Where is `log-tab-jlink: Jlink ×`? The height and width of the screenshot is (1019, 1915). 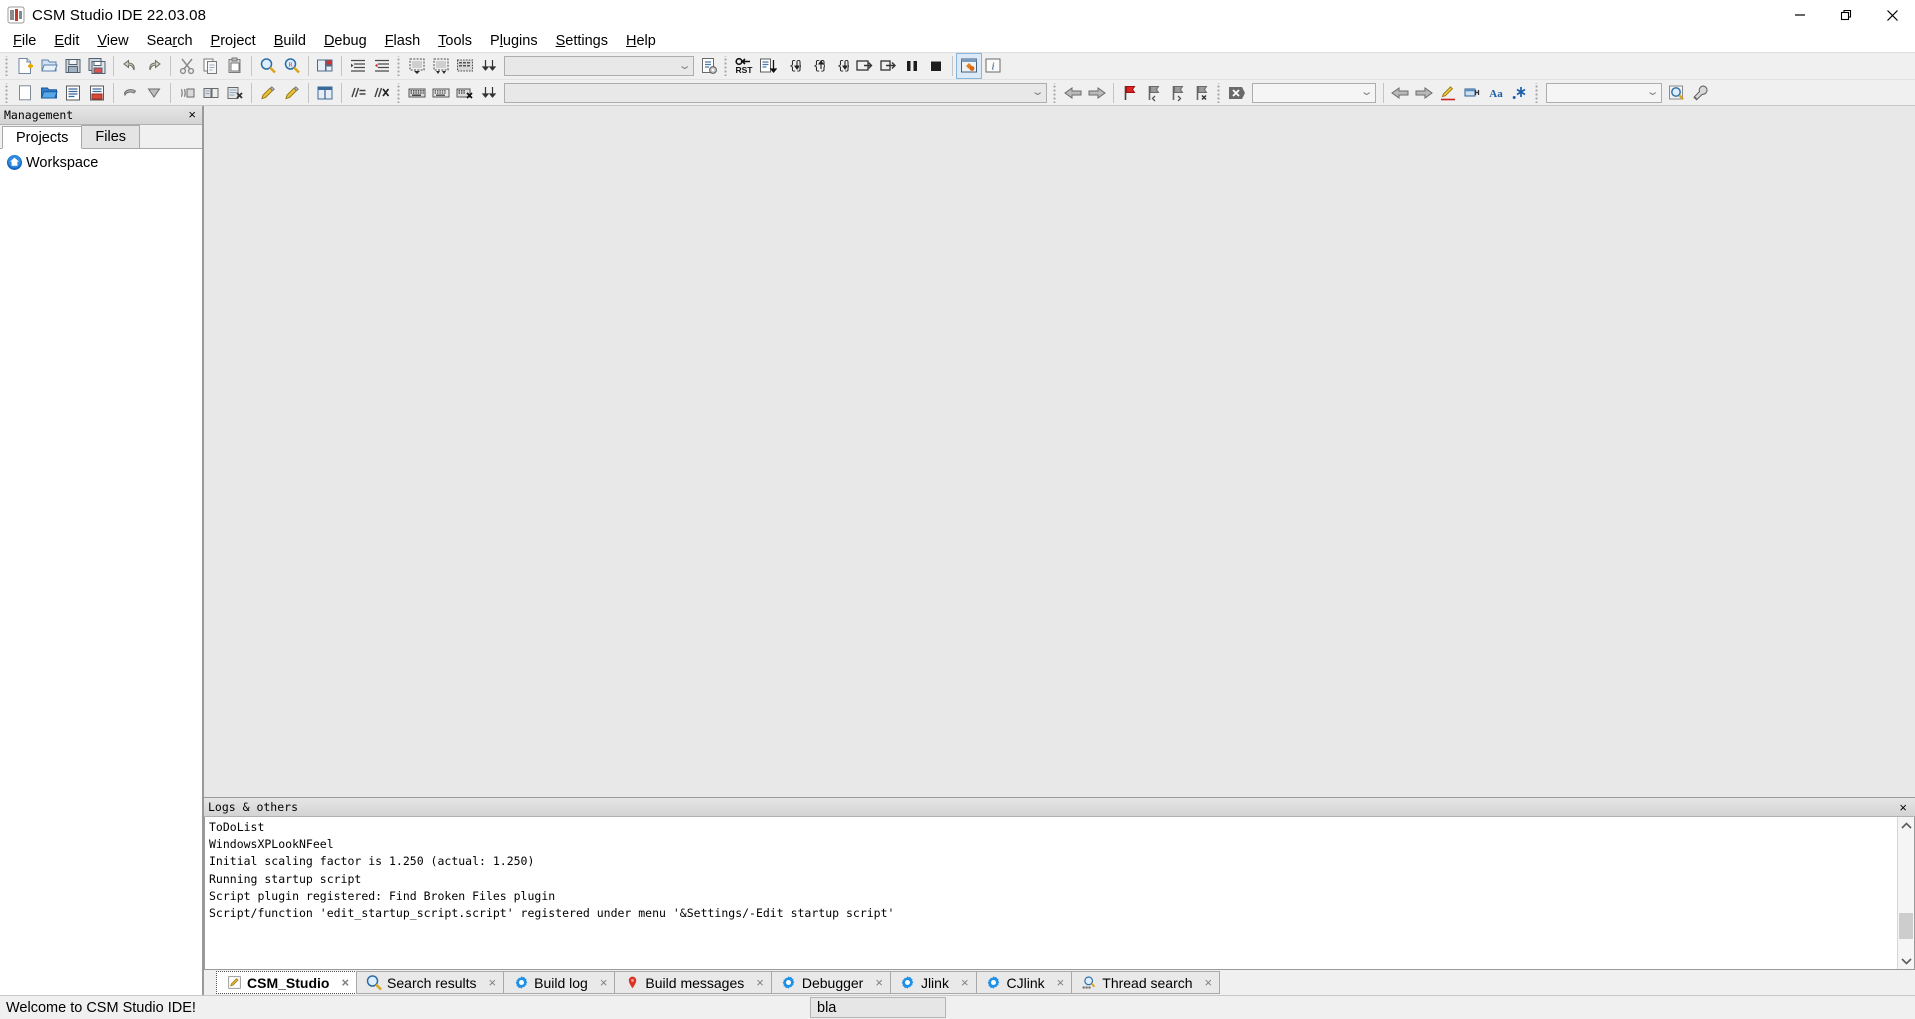
log-tab-jlink: Jlink × is located at coordinates (933, 982).